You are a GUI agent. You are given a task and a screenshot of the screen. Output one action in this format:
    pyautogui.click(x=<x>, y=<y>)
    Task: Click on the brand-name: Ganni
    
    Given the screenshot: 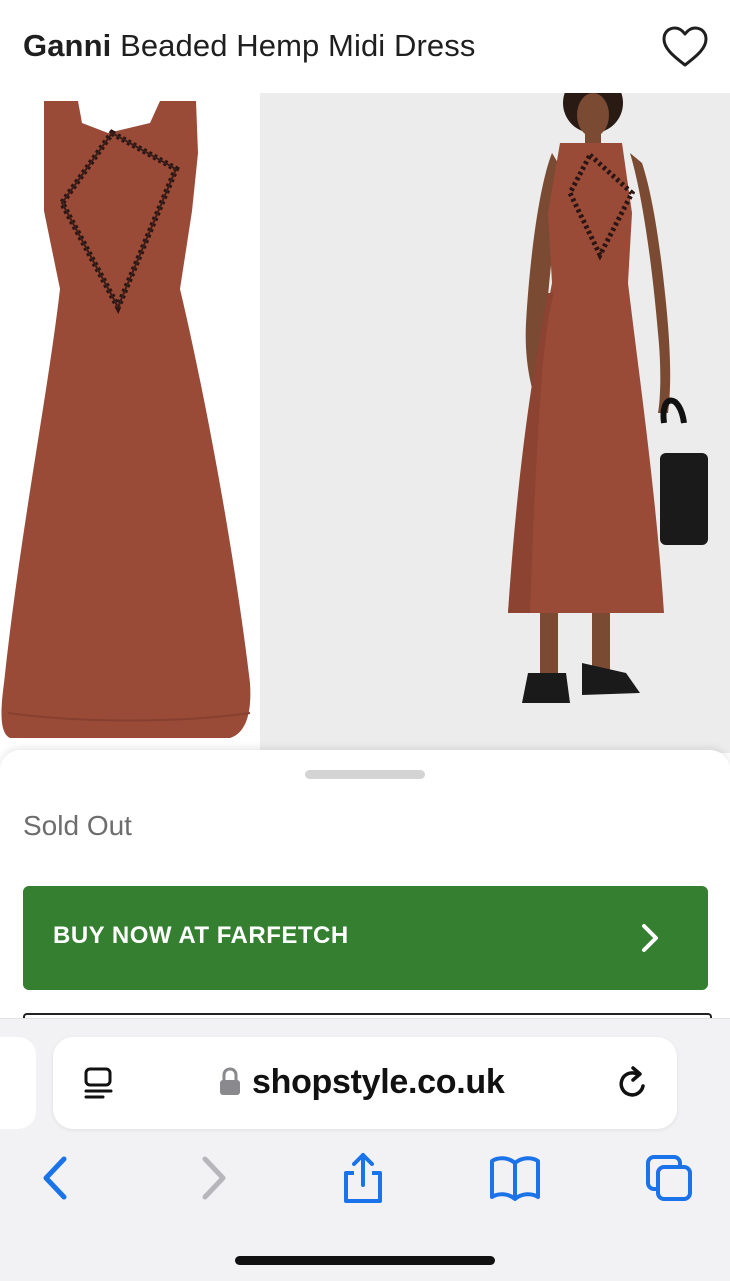 What is the action you would take?
    pyautogui.click(x=67, y=45)
    